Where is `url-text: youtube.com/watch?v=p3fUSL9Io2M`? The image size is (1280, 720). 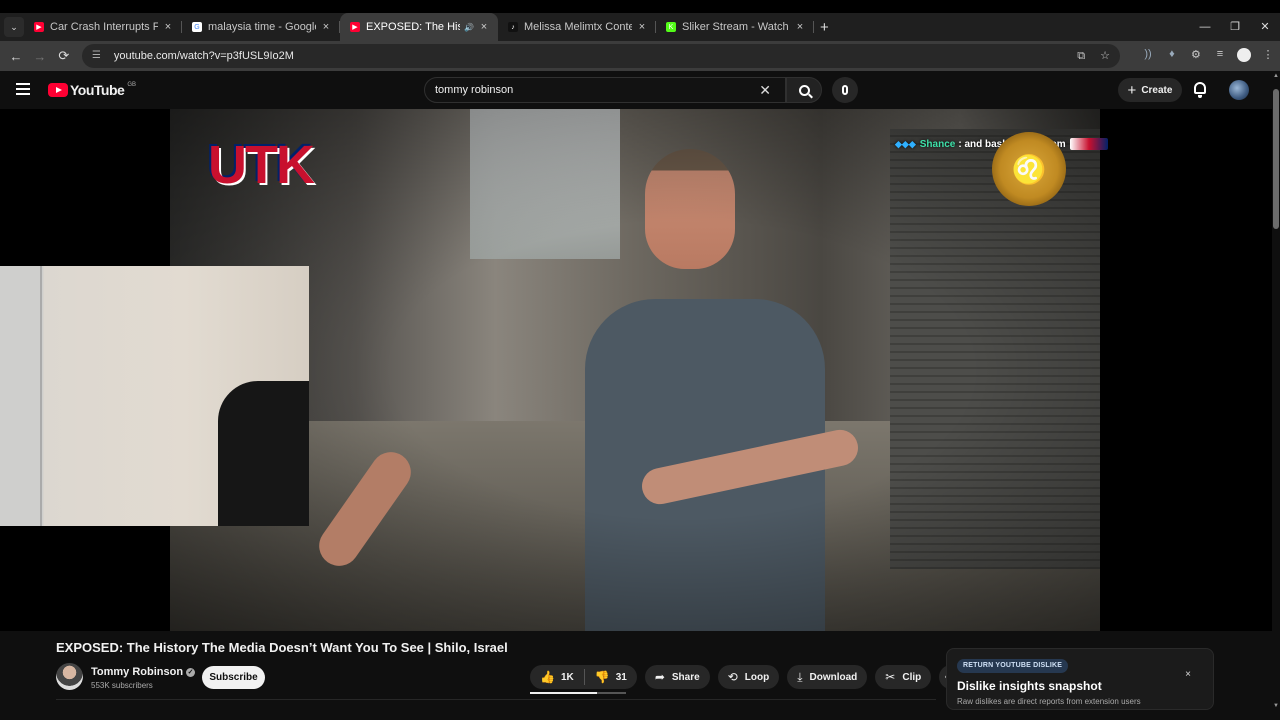 url-text: youtube.com/watch?v=p3fUSL9Io2M is located at coordinates (589, 56).